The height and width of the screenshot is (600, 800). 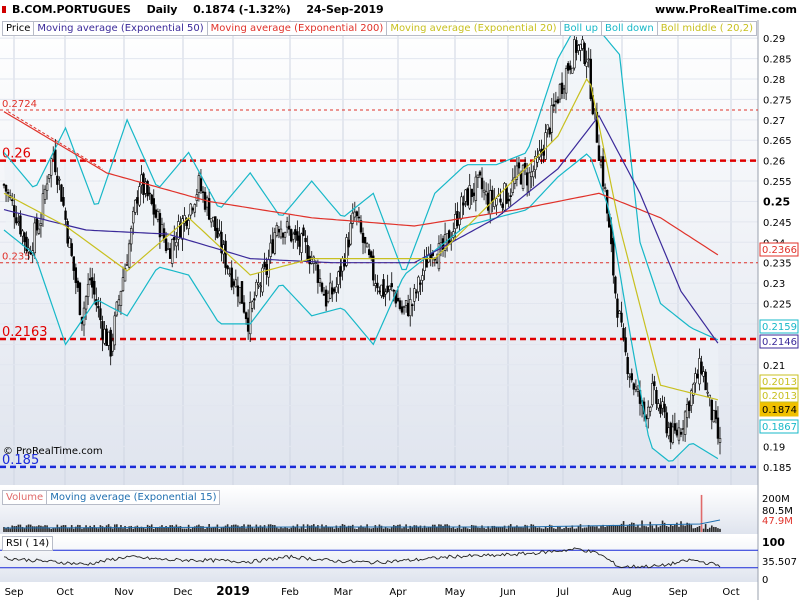 I want to click on legend-item-3: Moving average (Exponential 20), so click(x=473, y=28).